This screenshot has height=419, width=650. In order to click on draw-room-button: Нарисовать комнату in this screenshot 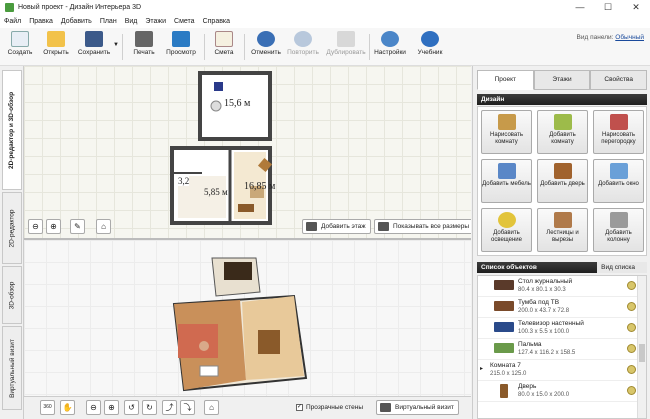, I will do `click(506, 132)`.